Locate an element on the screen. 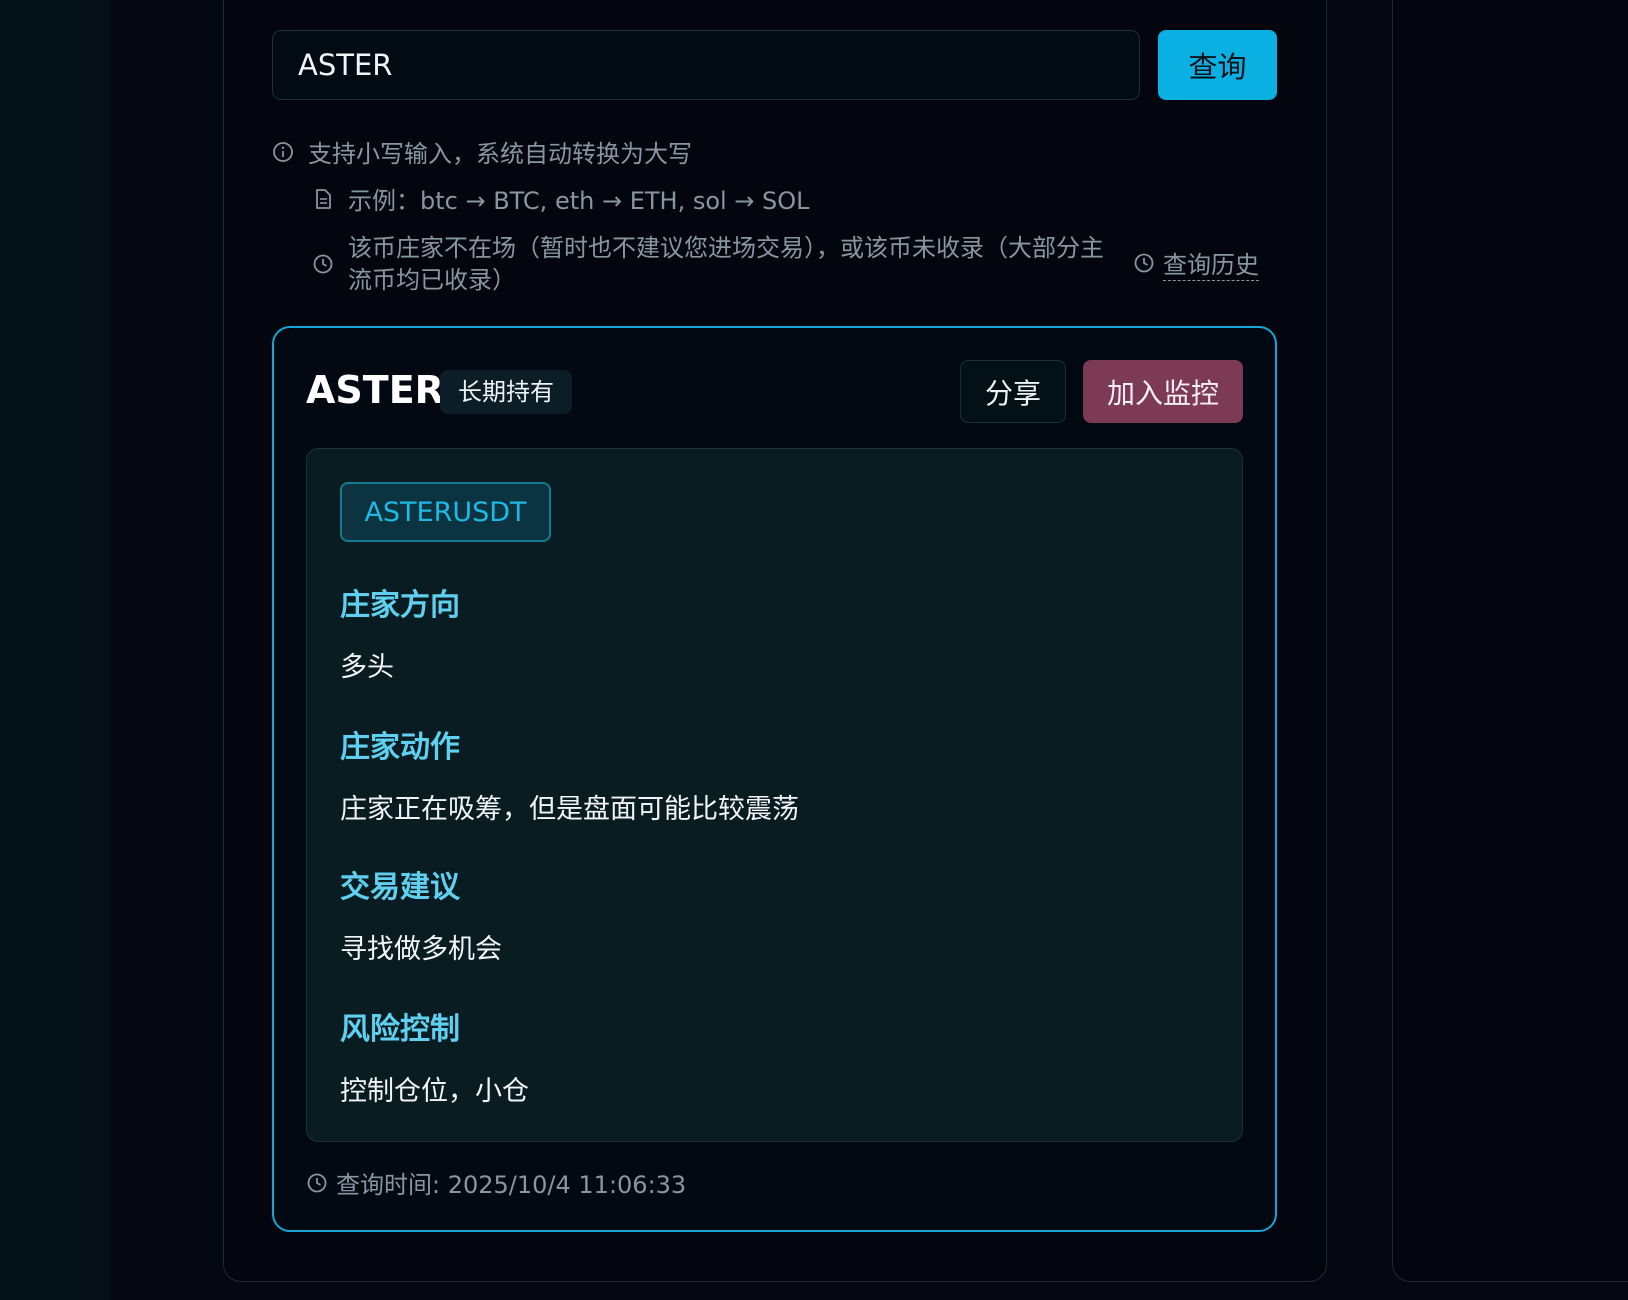 The height and width of the screenshot is (1300, 1628). section-value-advice: 寻找做多机会 is located at coordinates (421, 949).